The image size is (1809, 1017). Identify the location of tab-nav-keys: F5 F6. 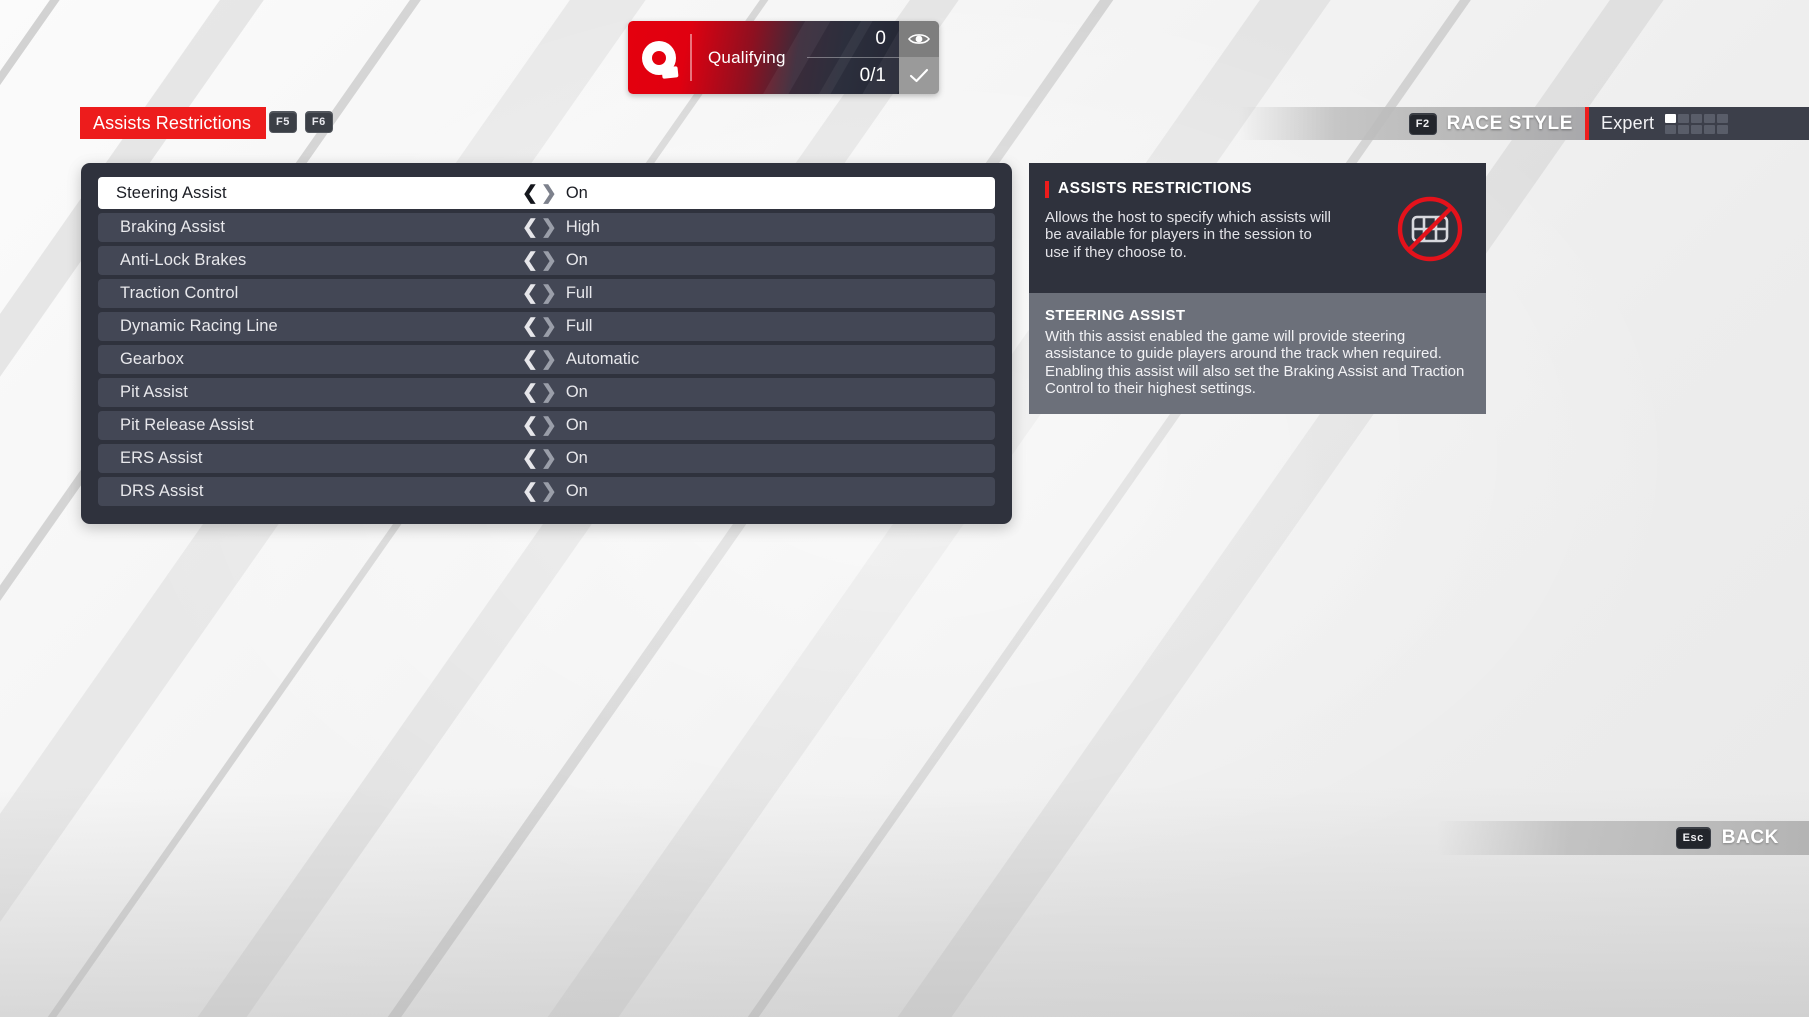
(301, 122).